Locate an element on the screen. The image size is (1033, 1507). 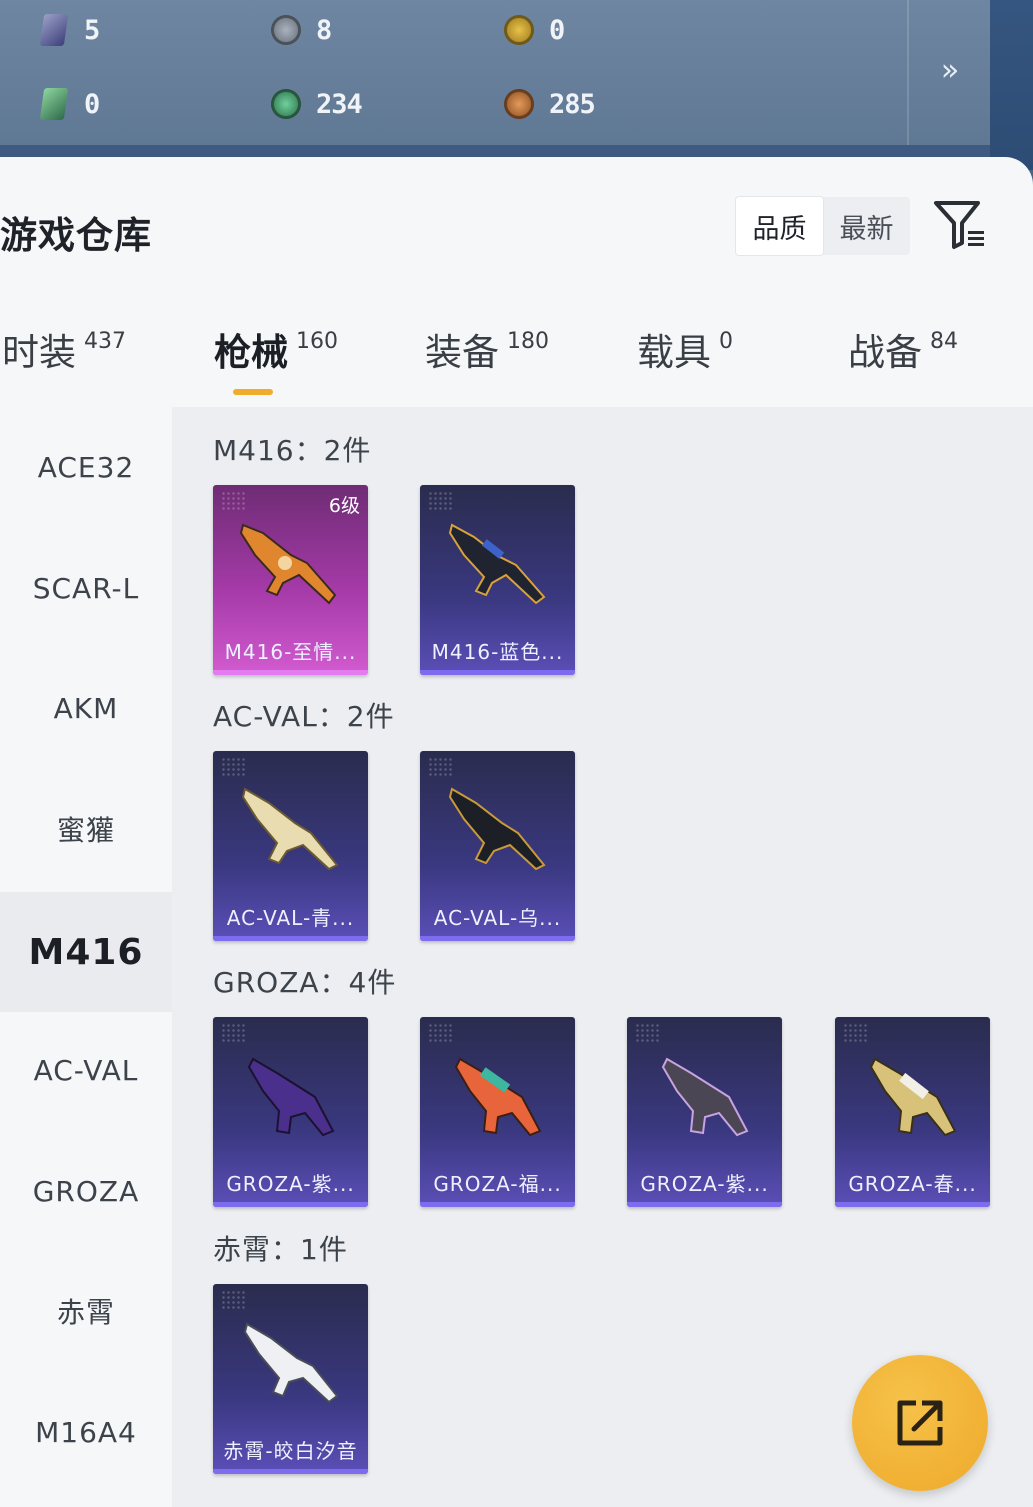
filter-icon is located at coordinates (960, 225).